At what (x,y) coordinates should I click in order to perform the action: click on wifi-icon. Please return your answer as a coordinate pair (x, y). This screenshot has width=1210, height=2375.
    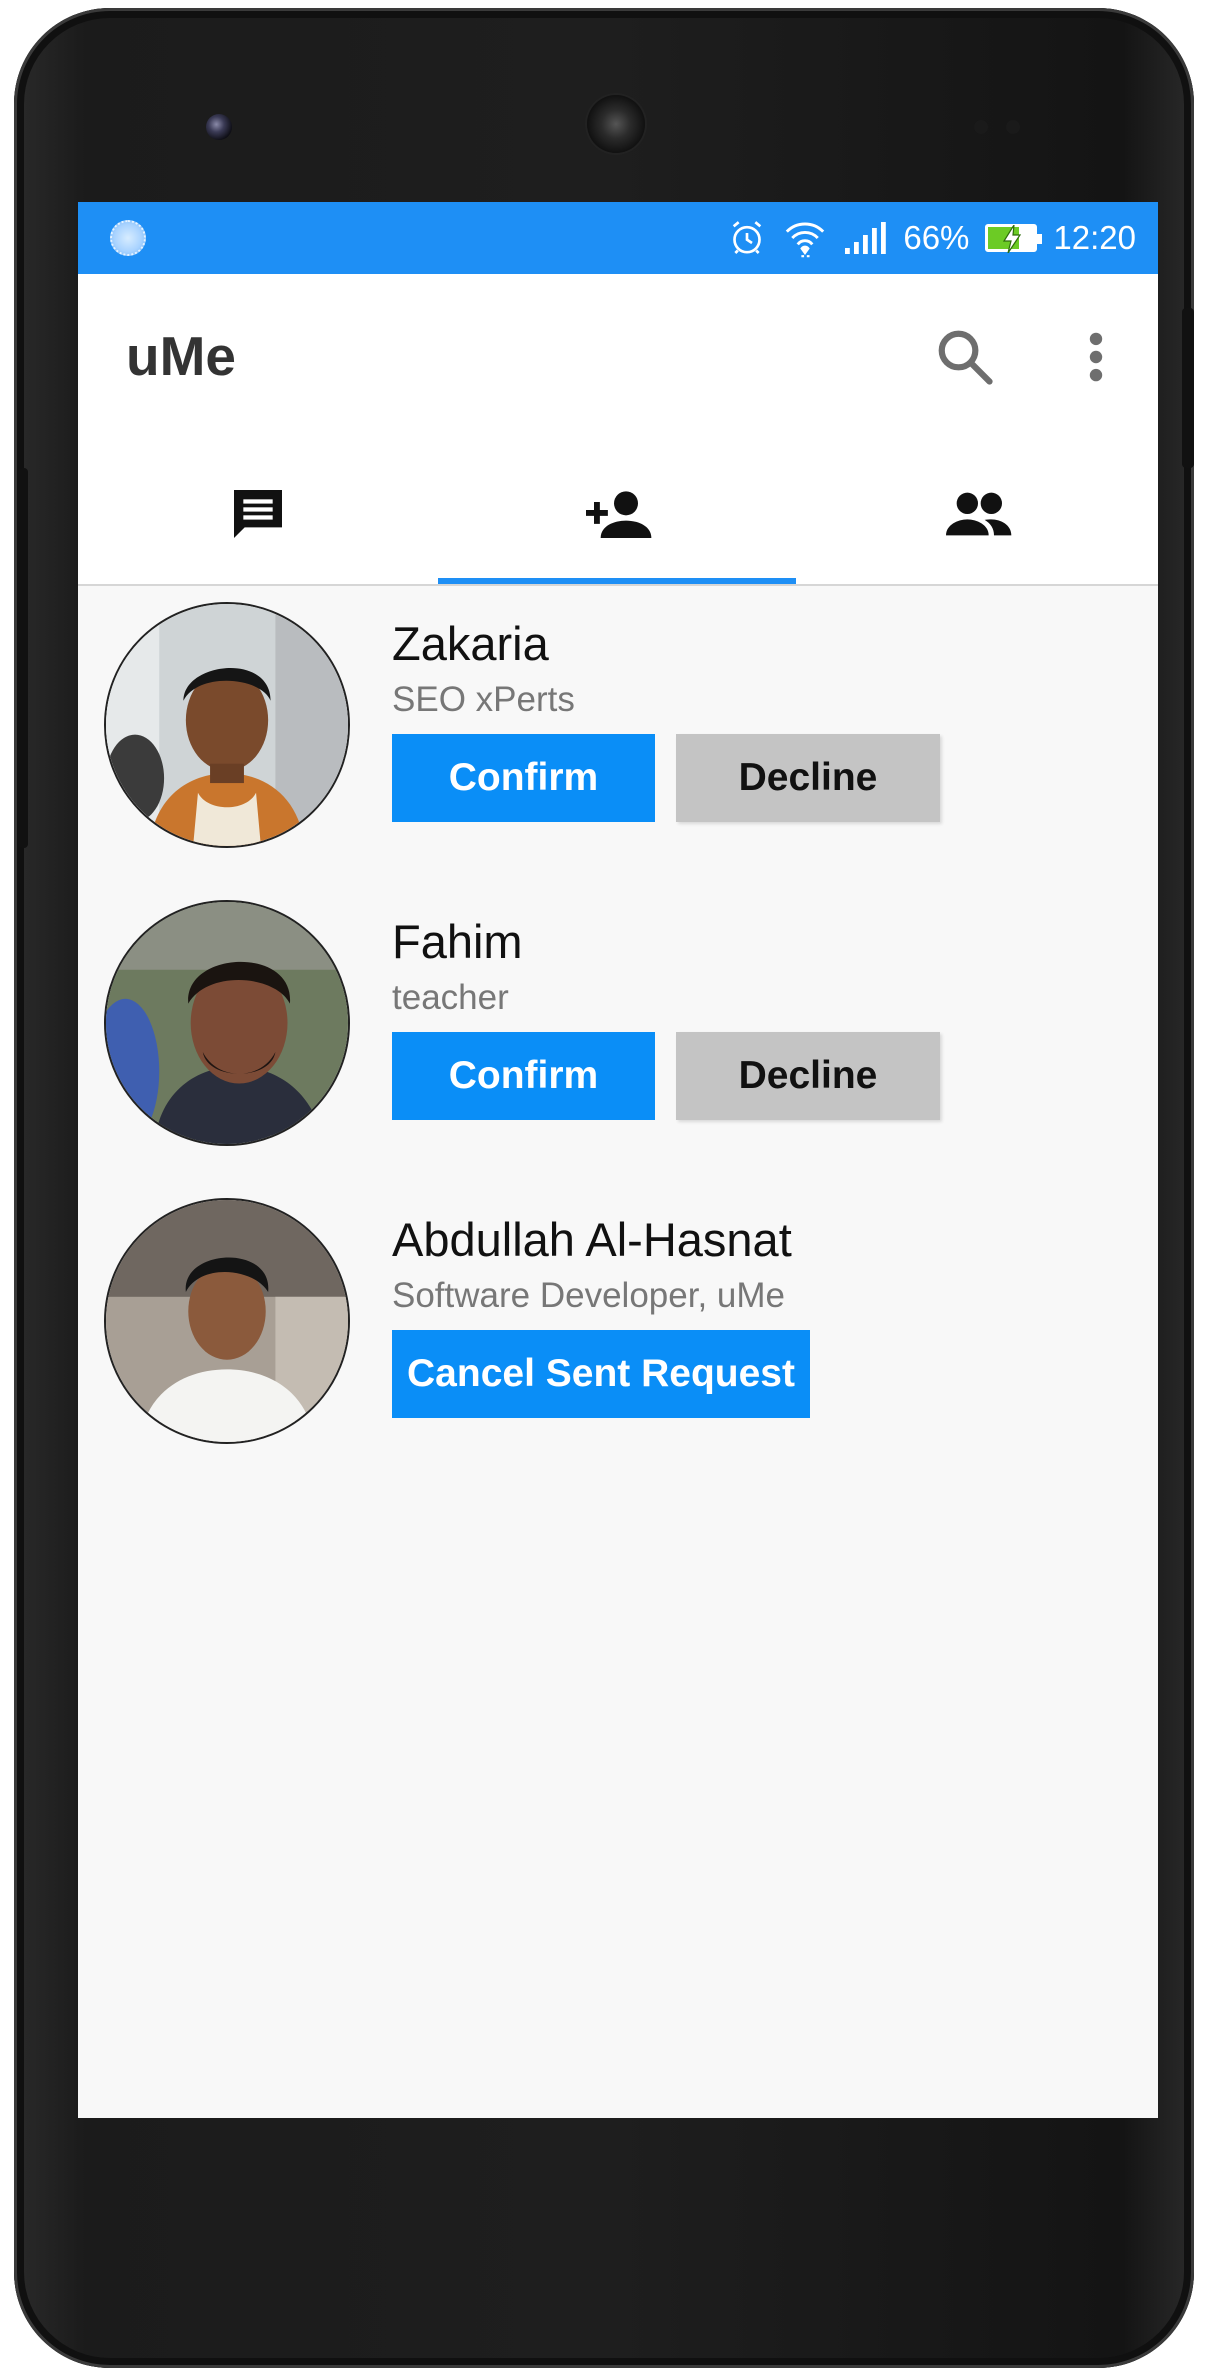
    Looking at the image, I should click on (805, 240).